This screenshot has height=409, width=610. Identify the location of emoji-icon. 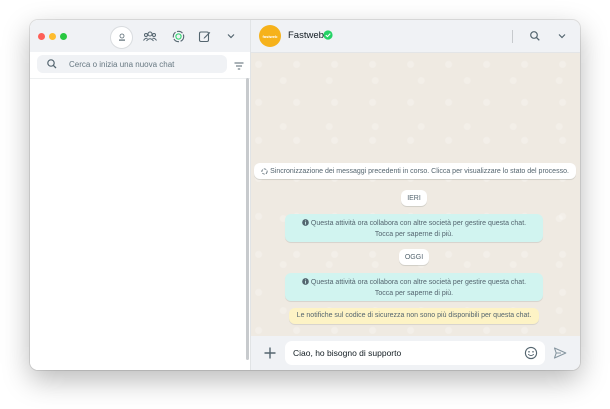
(531, 353).